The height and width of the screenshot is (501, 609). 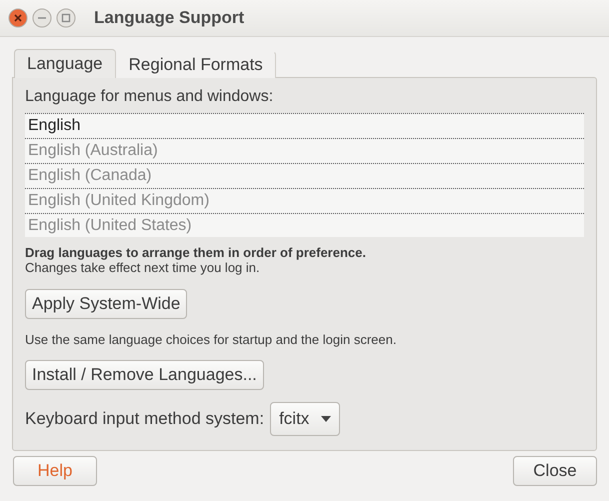 What do you see at coordinates (305, 419) in the screenshot?
I see `input-method-dropdown: fcitx` at bounding box center [305, 419].